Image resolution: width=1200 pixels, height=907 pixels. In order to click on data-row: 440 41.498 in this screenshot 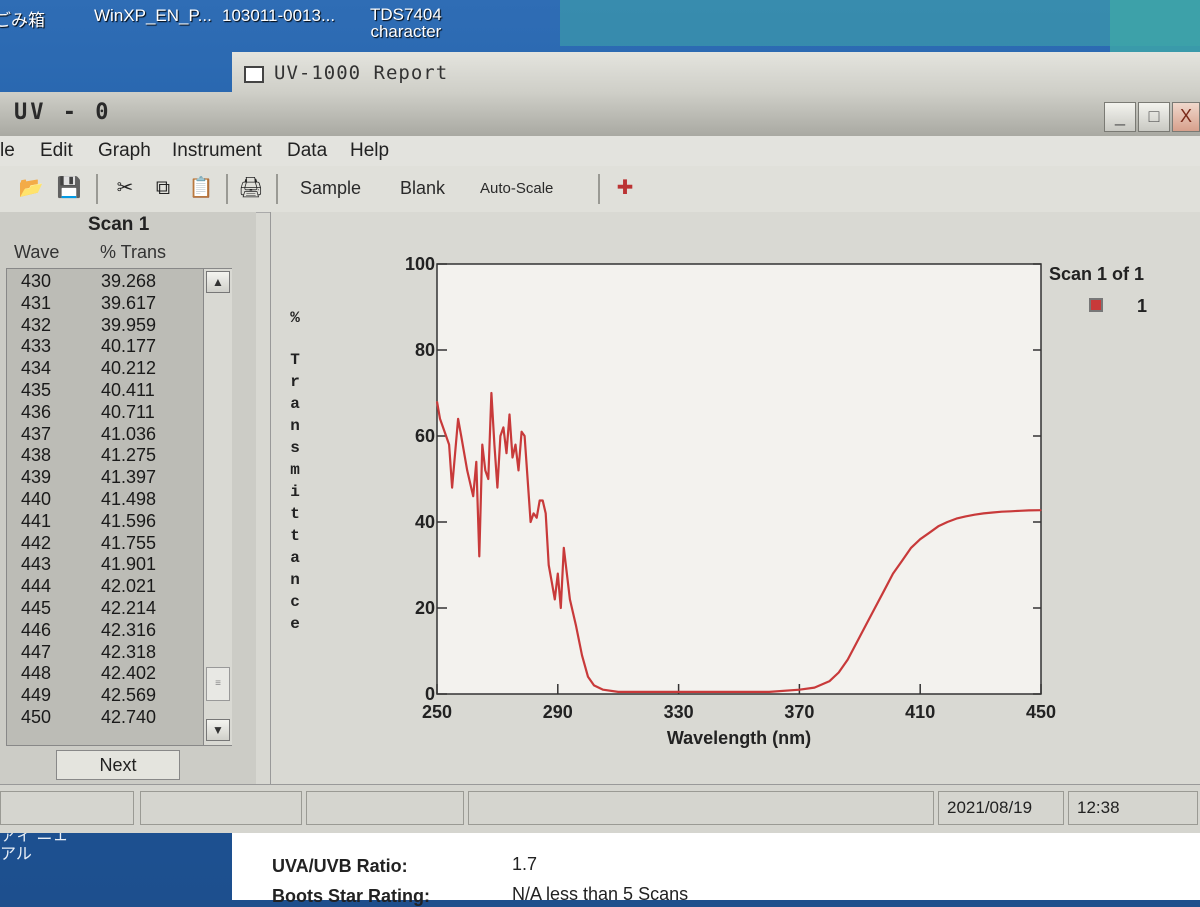, I will do `click(105, 500)`.